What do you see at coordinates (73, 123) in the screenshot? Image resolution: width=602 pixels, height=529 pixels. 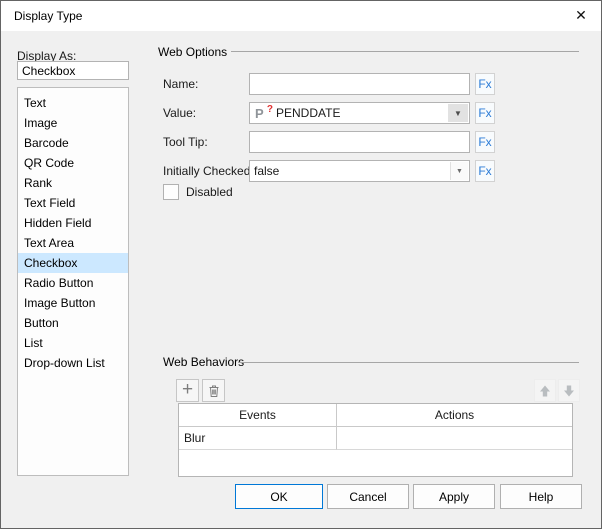 I see `list-item-image: Image` at bounding box center [73, 123].